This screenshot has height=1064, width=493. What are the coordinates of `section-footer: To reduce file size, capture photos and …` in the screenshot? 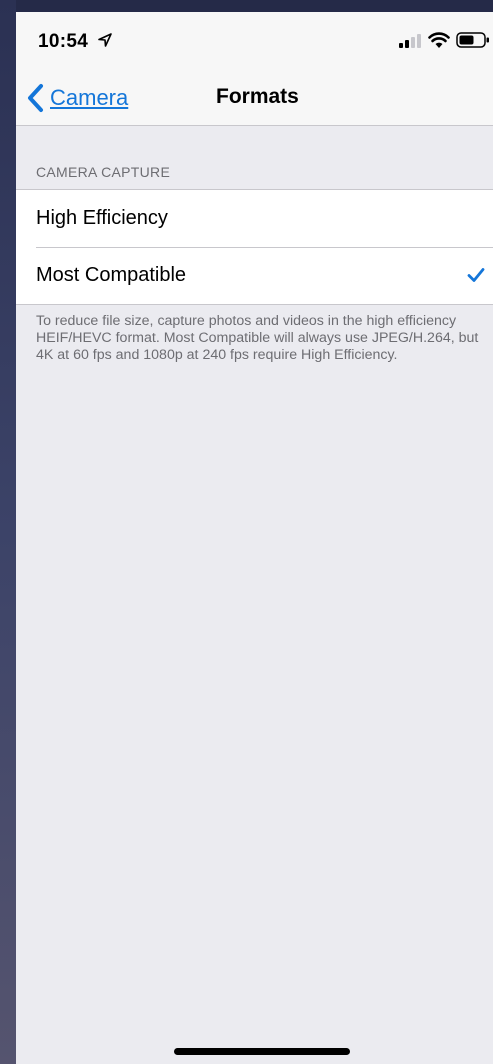 It's located at (257, 338).